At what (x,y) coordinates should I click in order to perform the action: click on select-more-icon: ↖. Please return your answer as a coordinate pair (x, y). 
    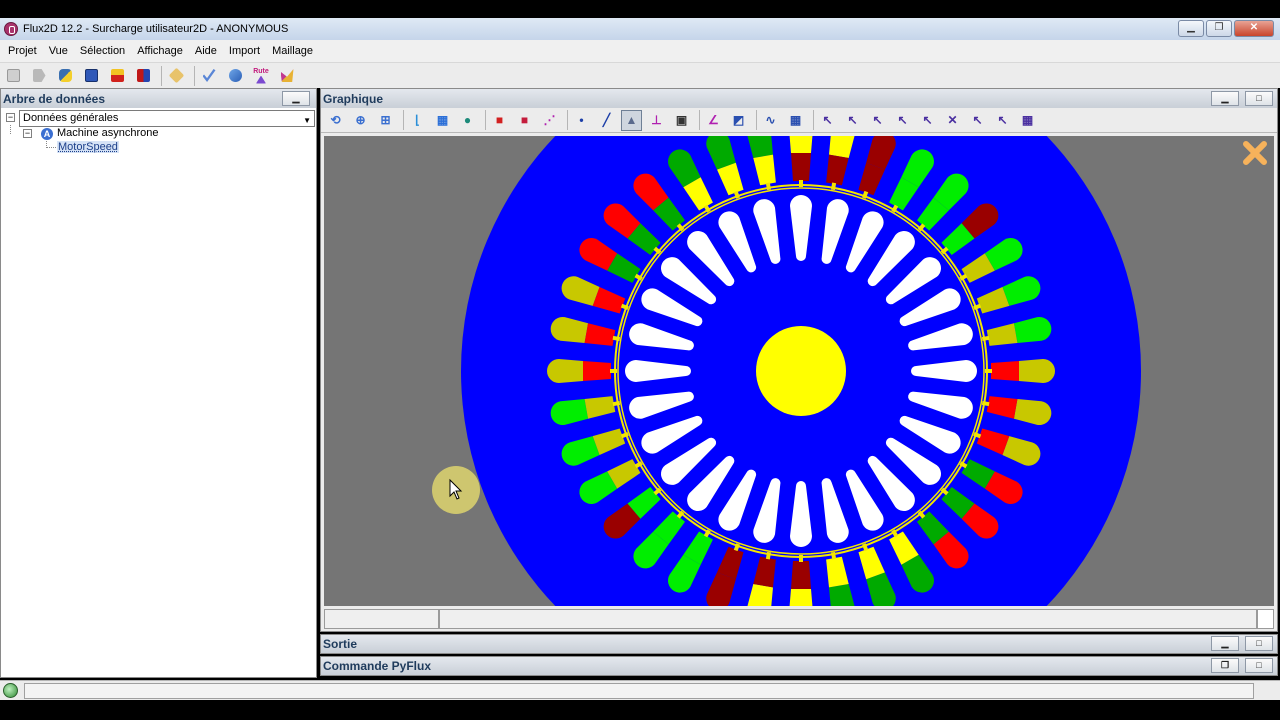
    Looking at the image, I should click on (1002, 120).